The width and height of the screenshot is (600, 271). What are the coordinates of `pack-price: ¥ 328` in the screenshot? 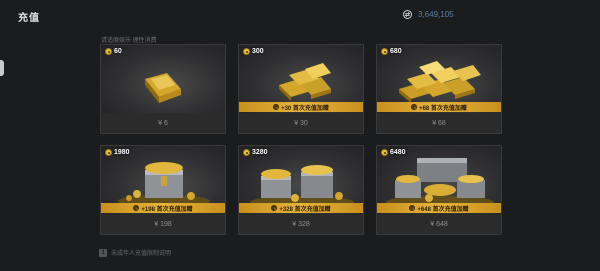 It's located at (301, 224).